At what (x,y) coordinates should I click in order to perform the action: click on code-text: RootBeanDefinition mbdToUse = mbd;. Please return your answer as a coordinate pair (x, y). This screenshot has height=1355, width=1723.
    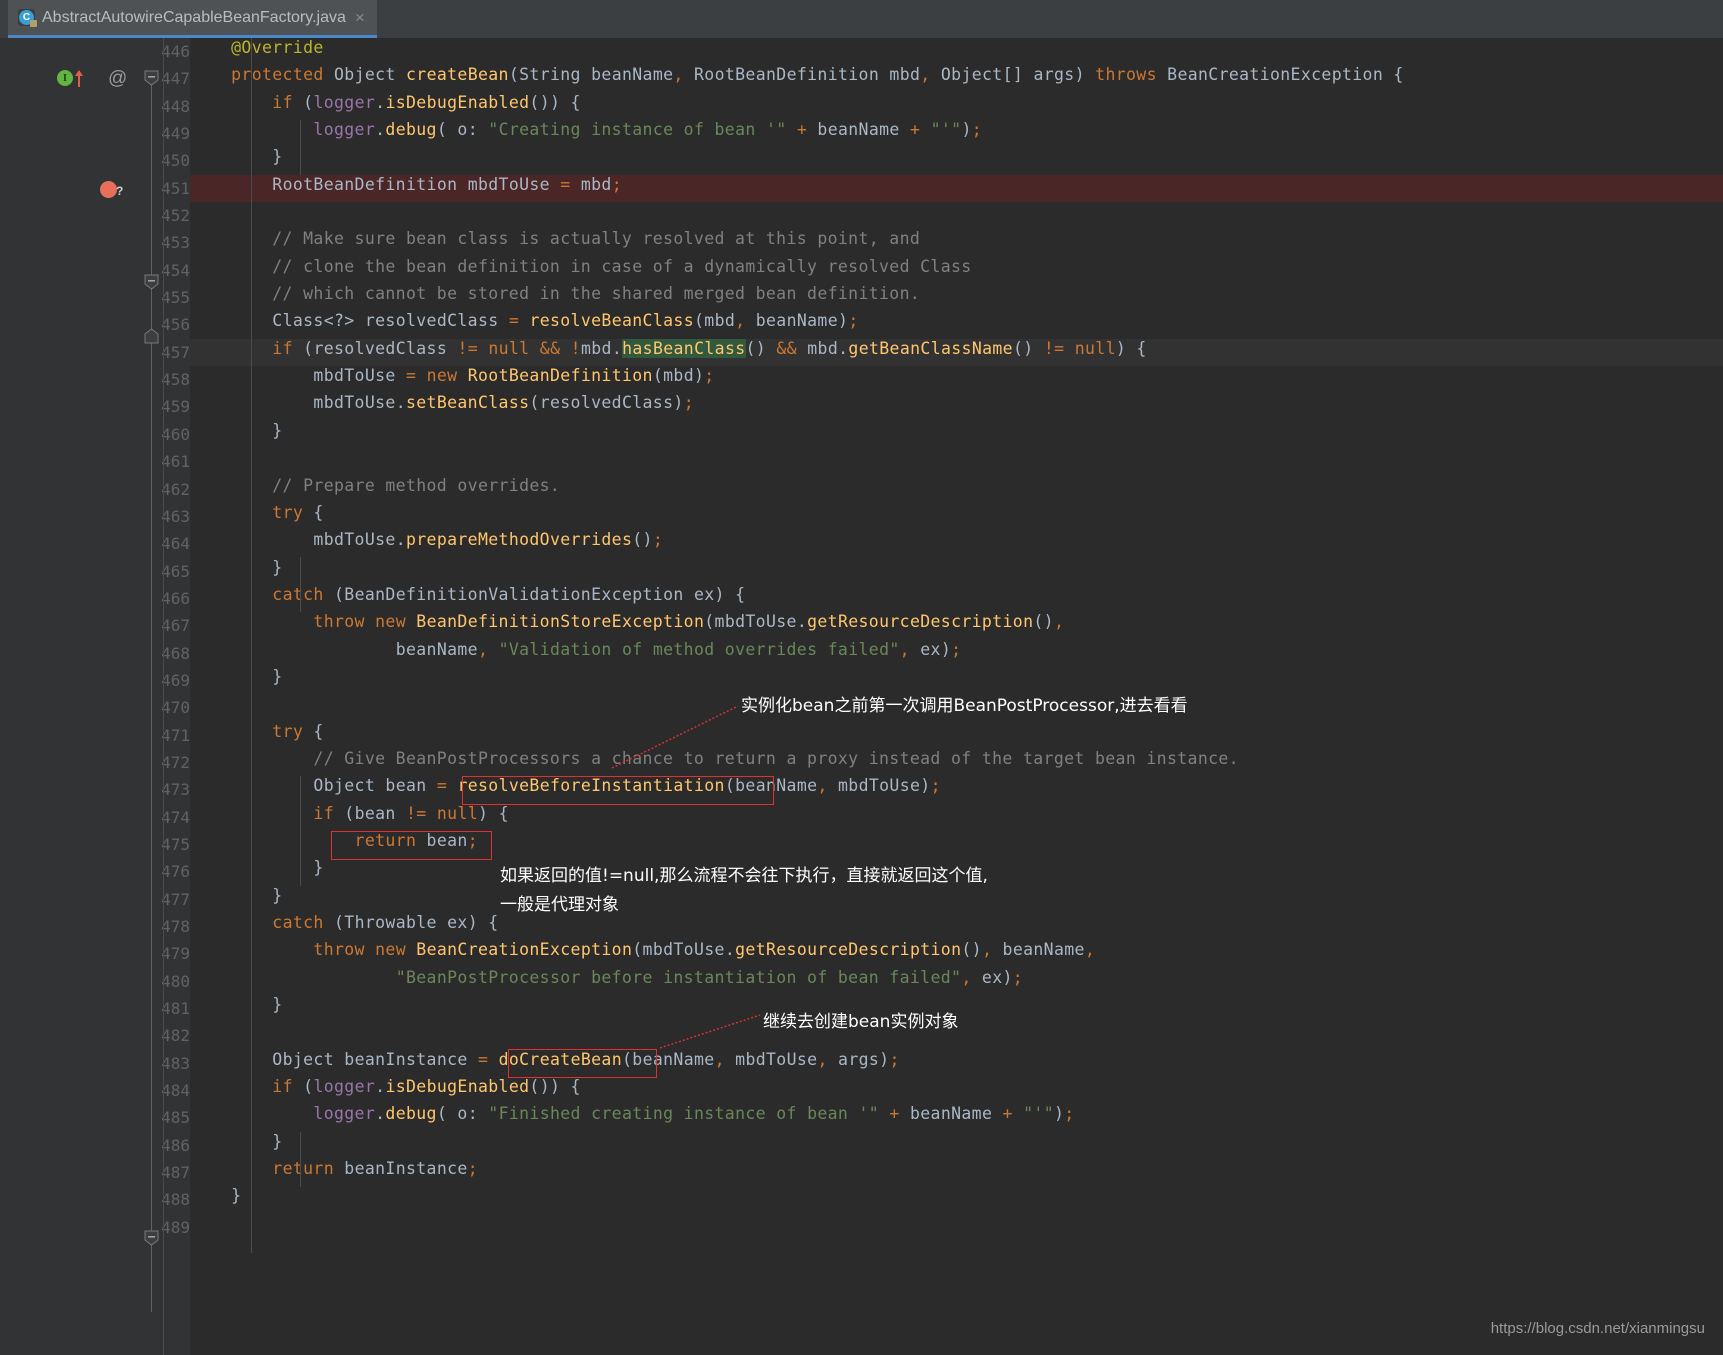
    Looking at the image, I should click on (447, 184).